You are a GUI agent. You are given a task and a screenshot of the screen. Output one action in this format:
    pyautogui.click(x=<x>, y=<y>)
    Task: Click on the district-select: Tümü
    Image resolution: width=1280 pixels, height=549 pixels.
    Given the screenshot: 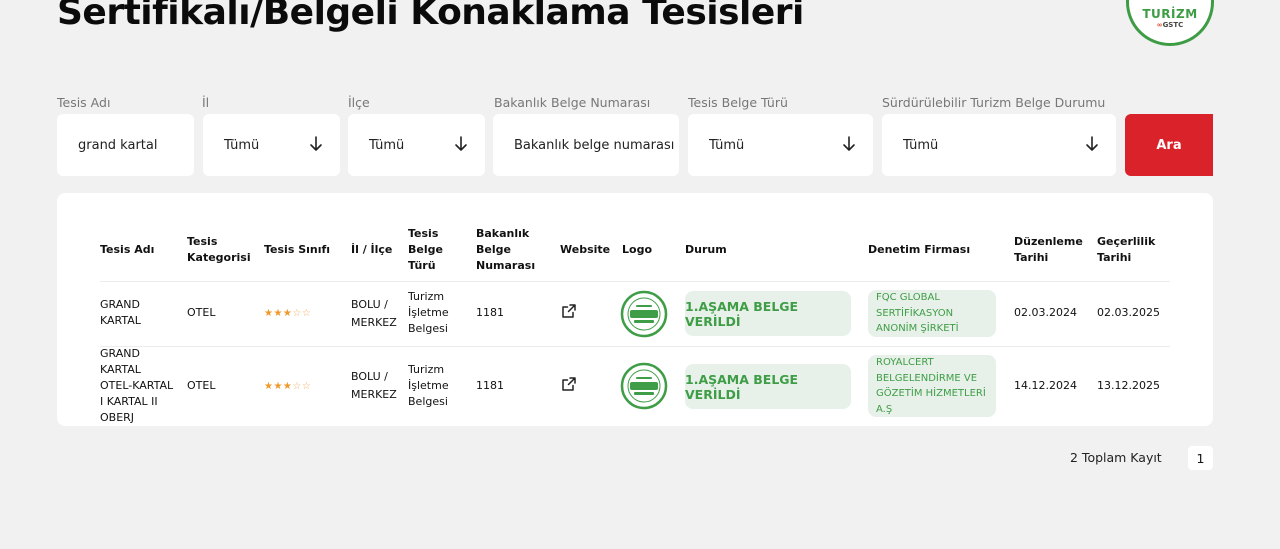 What is the action you would take?
    pyautogui.click(x=416, y=145)
    